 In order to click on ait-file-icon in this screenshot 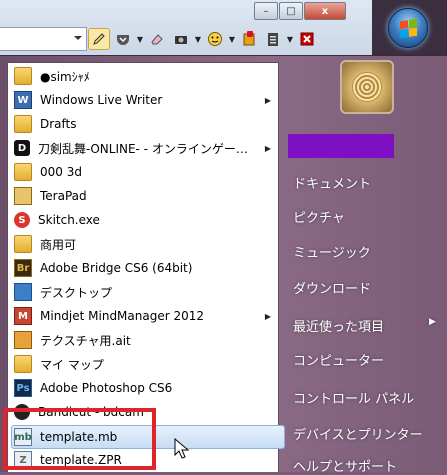, I will do `click(23, 340)`.